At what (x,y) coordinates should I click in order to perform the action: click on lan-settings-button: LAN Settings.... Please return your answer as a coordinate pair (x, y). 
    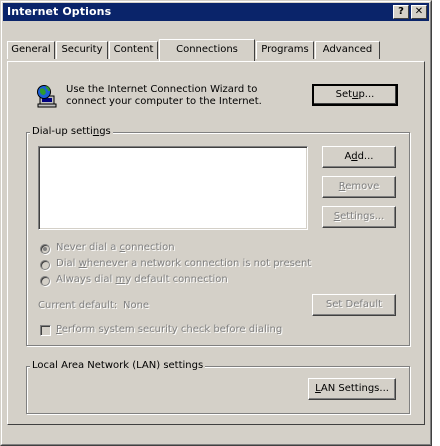
    Looking at the image, I should click on (352, 389).